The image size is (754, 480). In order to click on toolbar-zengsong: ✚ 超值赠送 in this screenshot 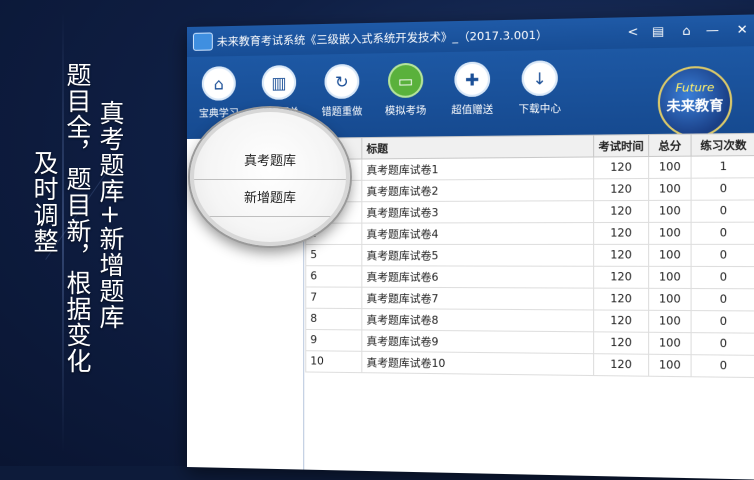, I will do `click(472, 89)`.